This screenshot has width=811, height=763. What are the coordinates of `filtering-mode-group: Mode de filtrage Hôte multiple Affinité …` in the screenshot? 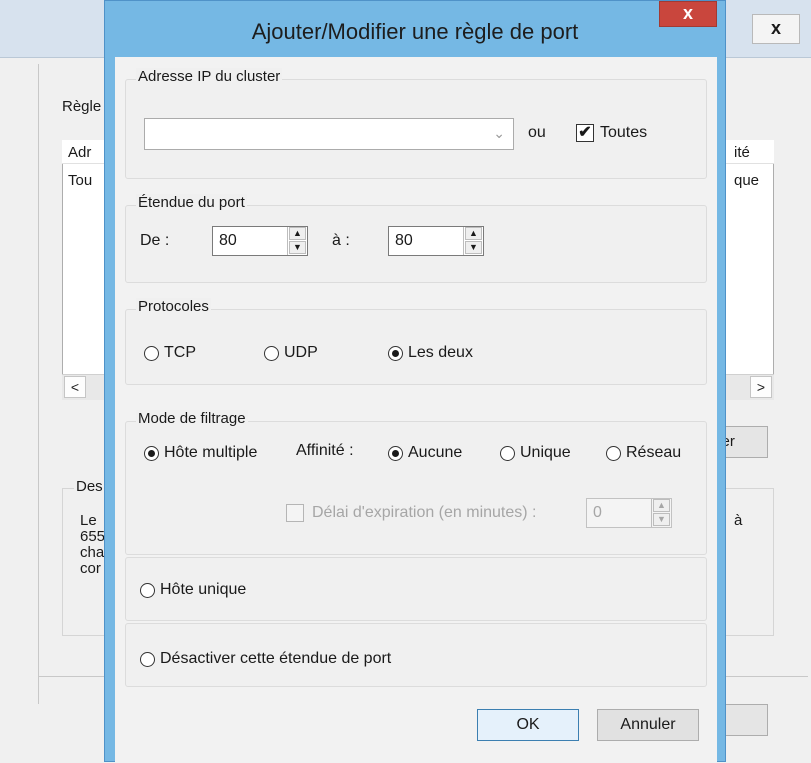 It's located at (416, 482).